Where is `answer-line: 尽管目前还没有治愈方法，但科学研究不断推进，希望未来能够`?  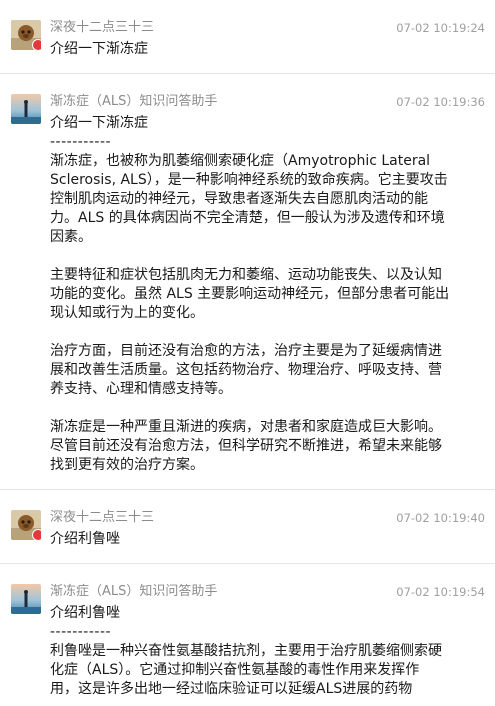 answer-line: 尽管目前还没有治愈方法，但科学研究不断推进，希望未来能够 is located at coordinates (246, 446).